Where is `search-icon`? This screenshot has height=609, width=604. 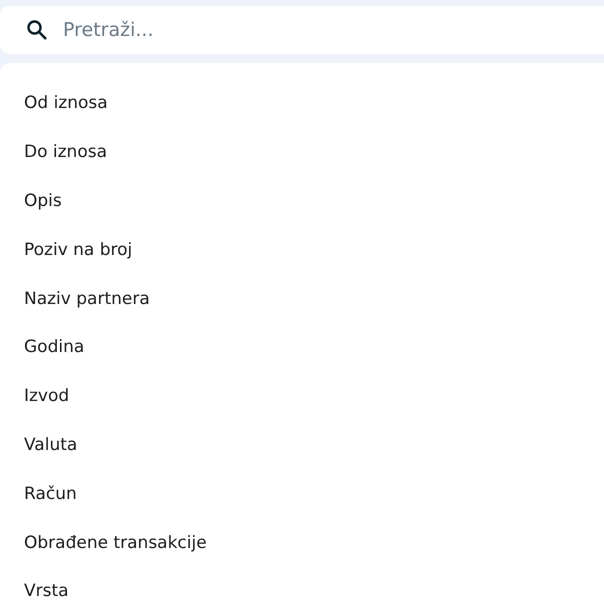 search-icon is located at coordinates (37, 30).